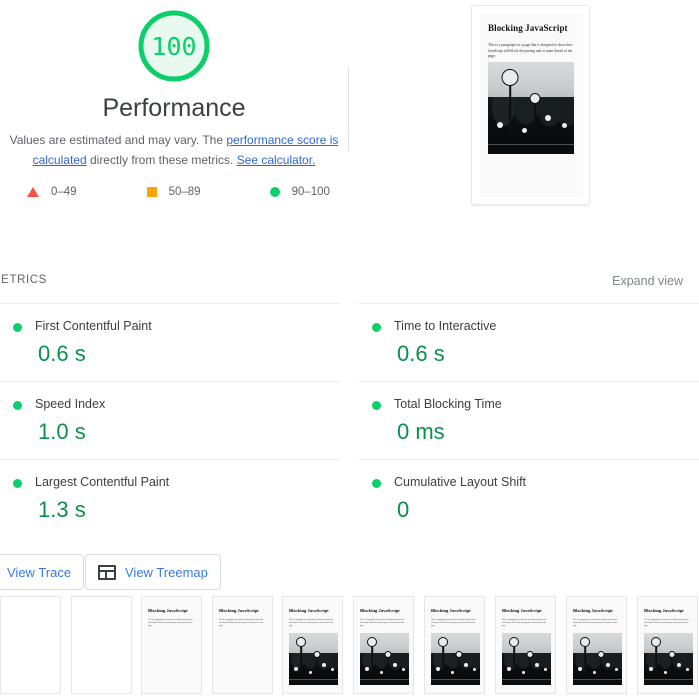  Describe the element at coordinates (93, 326) in the screenshot. I see `metric-name: First Contentful Paint` at that location.